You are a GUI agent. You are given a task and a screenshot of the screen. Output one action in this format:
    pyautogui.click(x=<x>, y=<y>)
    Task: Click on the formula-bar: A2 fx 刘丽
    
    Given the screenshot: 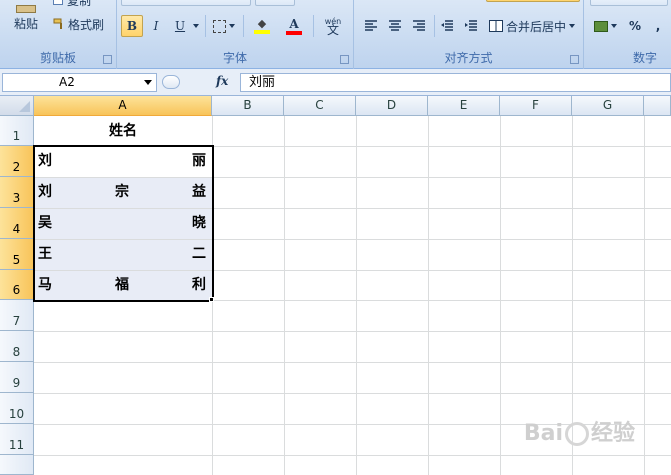 What is the action you would take?
    pyautogui.click(x=335, y=82)
    